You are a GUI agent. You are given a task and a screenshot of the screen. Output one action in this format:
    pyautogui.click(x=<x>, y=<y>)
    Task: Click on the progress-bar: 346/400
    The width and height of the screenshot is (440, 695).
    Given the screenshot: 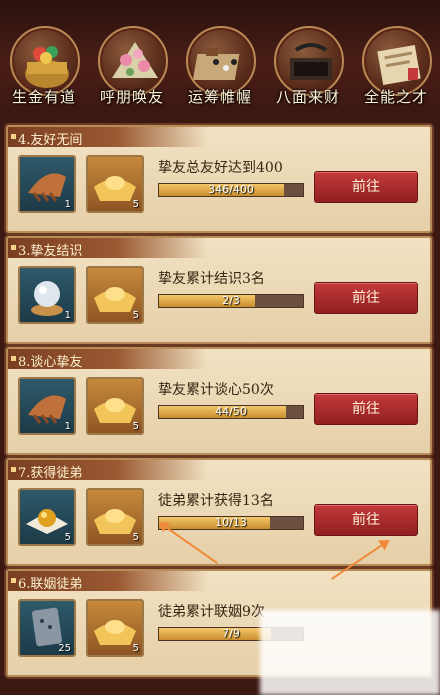 What is the action you would take?
    pyautogui.click(x=231, y=190)
    